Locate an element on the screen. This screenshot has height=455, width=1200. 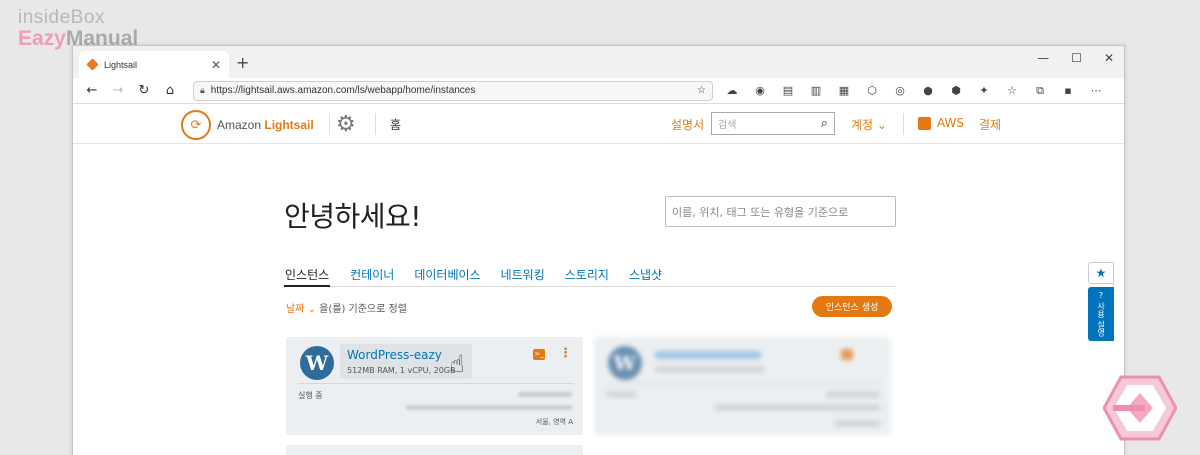
lightsail-favicon-icon is located at coordinates (92, 64).